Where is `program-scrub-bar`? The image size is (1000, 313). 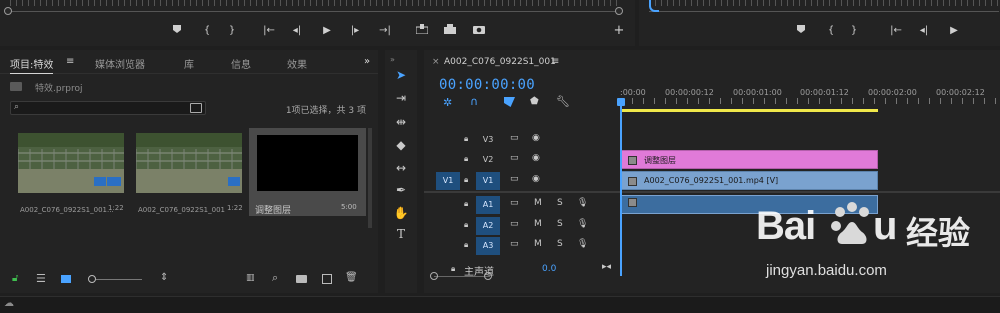 program-scrub-bar is located at coordinates (824, 11).